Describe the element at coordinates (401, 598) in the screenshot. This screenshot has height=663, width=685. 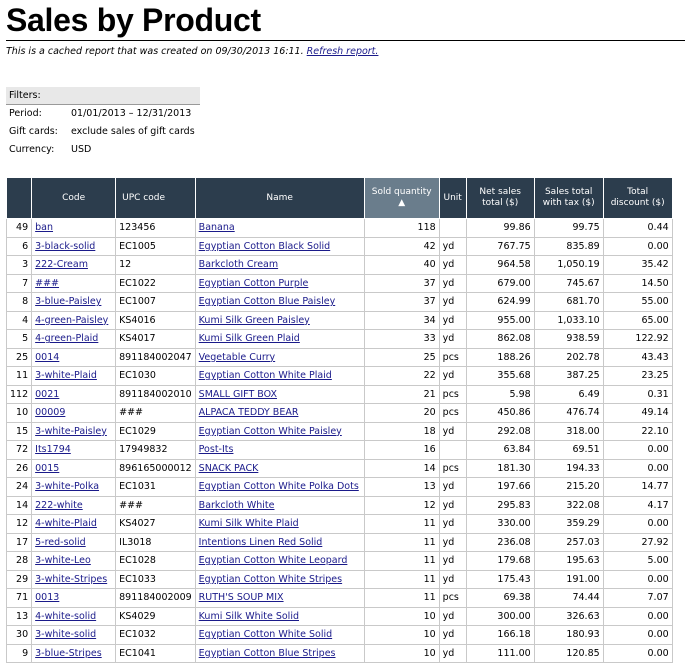
I see `sold-quantity-cell: 11` at that location.